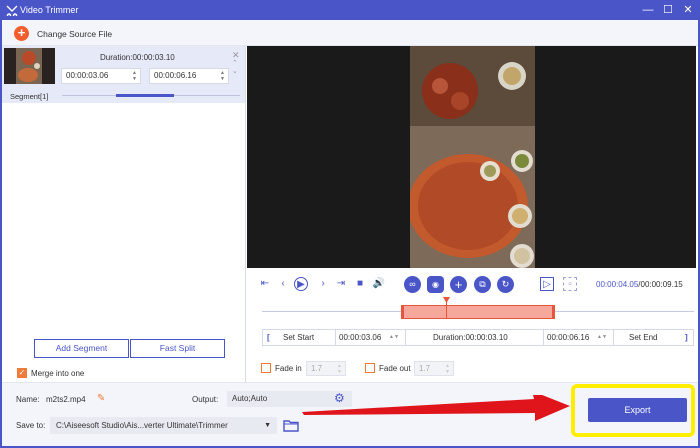 This screenshot has height=448, width=700. I want to click on end-bracket-icon: ], so click(686, 337).